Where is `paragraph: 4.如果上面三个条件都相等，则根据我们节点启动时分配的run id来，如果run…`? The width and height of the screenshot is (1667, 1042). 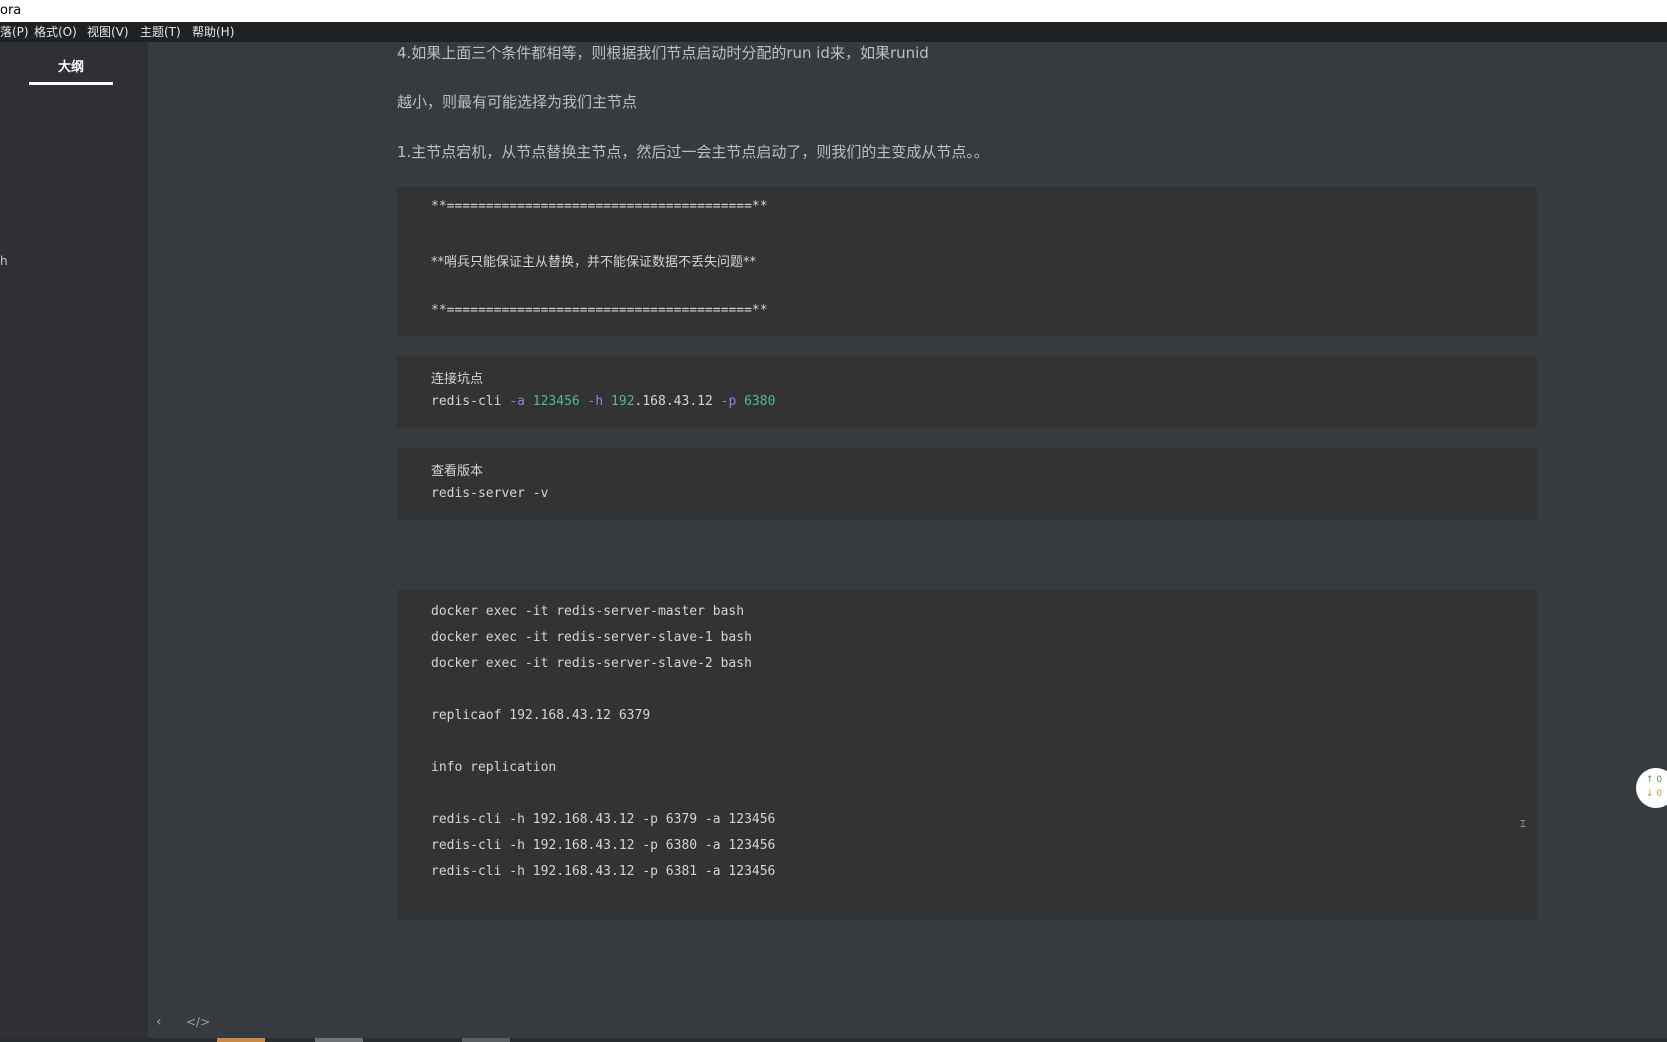
paragraph: 4.如果上面三个条件都相等，则根据我们节点启动时分配的run id来，如果run… is located at coordinates (663, 53).